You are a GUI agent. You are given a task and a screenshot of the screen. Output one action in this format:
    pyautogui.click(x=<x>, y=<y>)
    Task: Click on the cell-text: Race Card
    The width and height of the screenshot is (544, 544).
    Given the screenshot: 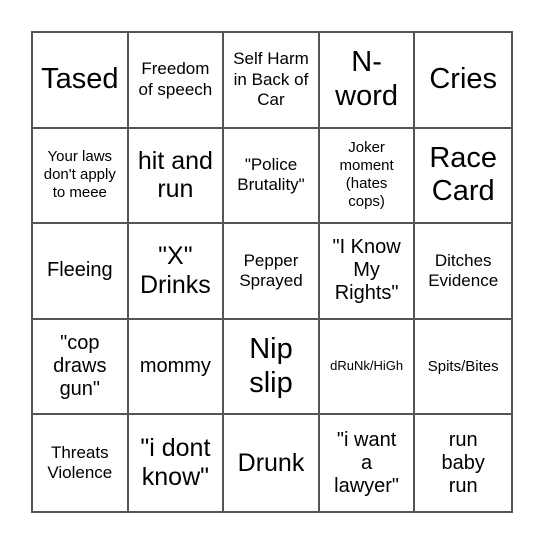 What is the action you would take?
    pyautogui.click(x=463, y=175)
    